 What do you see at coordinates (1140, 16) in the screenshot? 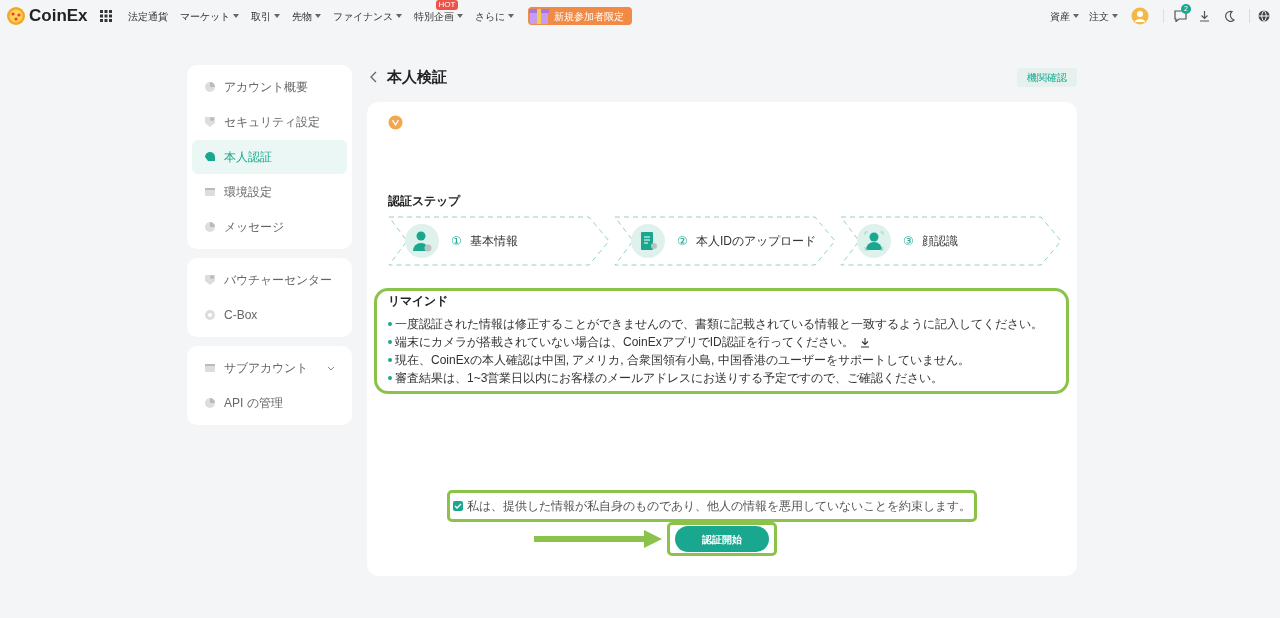
I see `avatar-icon` at bounding box center [1140, 16].